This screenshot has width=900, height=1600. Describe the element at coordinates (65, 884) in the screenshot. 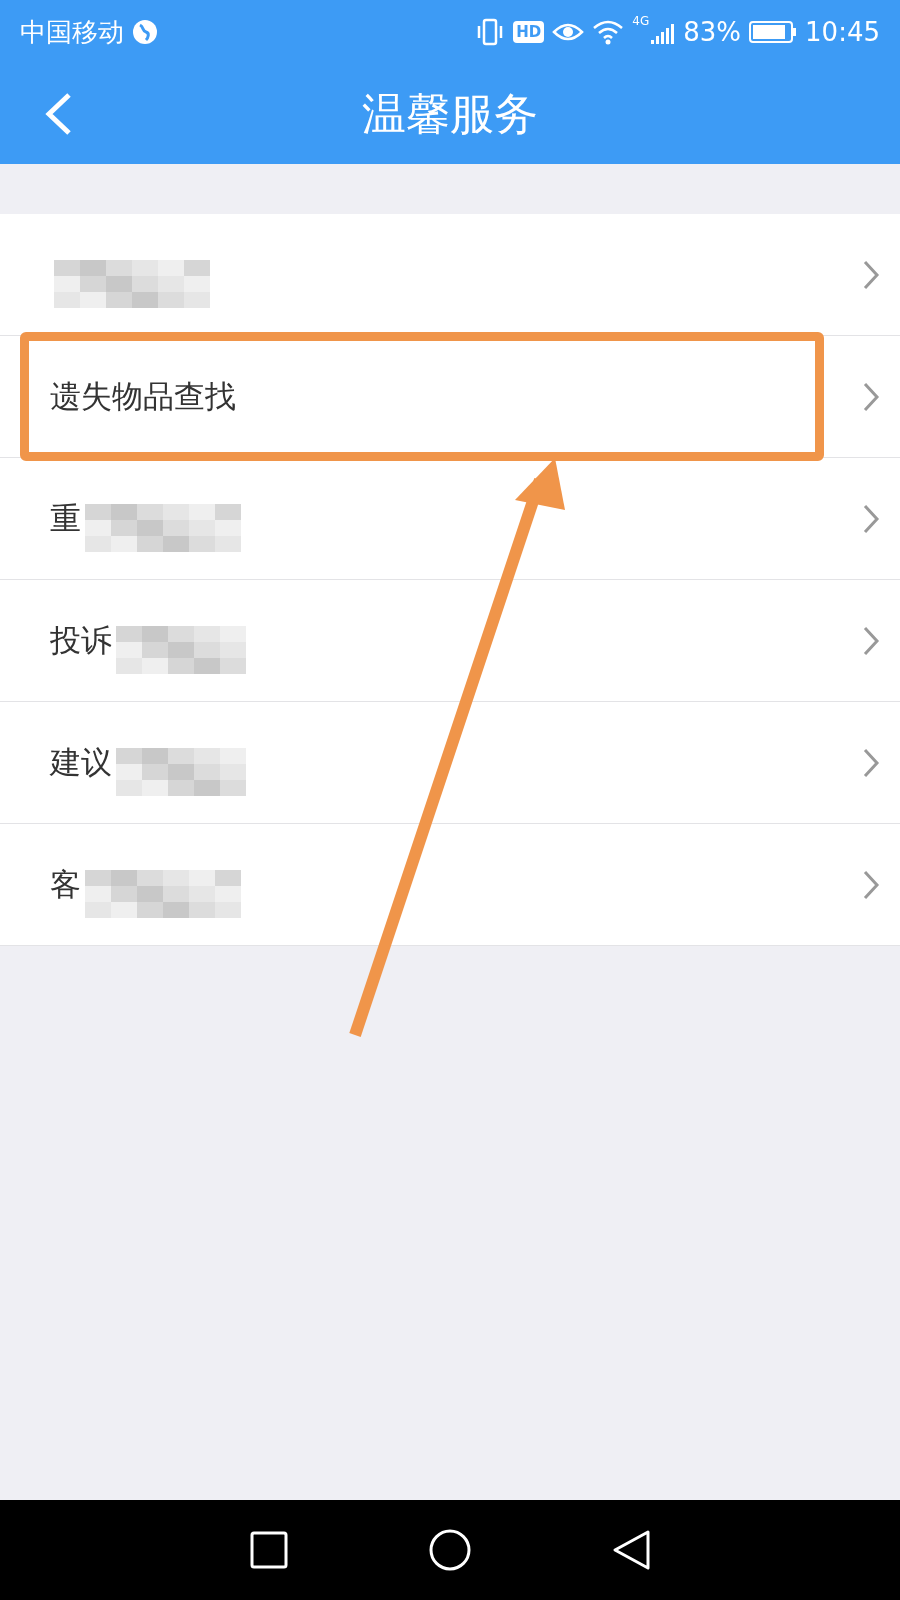

I see `item-label: 客` at that location.